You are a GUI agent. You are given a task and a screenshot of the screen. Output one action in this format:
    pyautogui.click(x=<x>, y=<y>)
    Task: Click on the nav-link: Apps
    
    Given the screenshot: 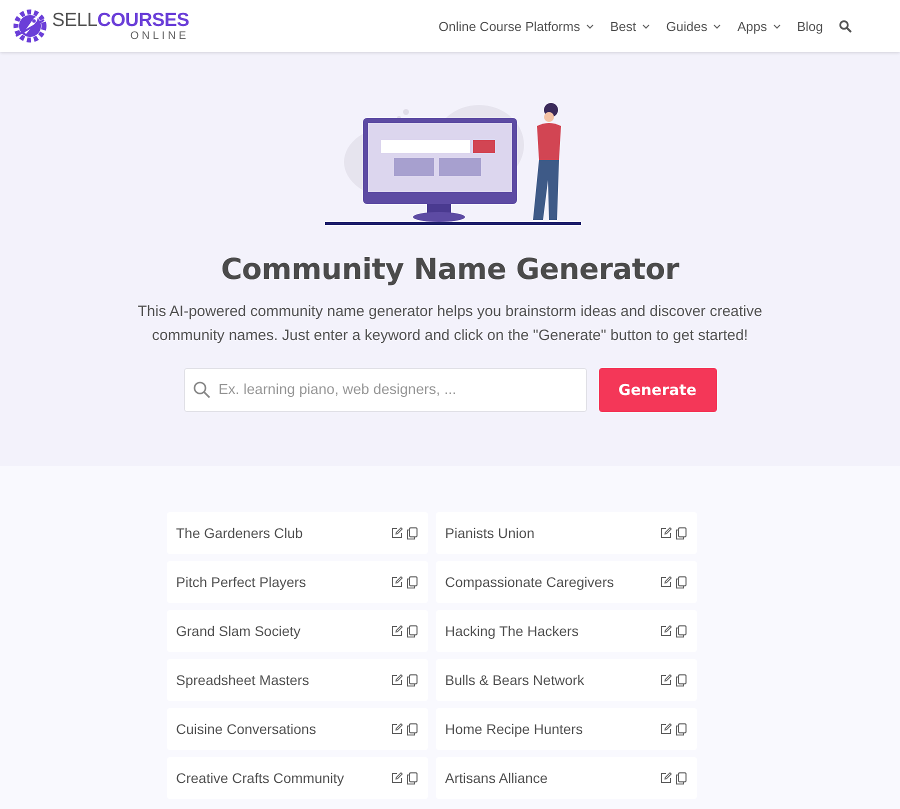 What is the action you would take?
    pyautogui.click(x=759, y=26)
    